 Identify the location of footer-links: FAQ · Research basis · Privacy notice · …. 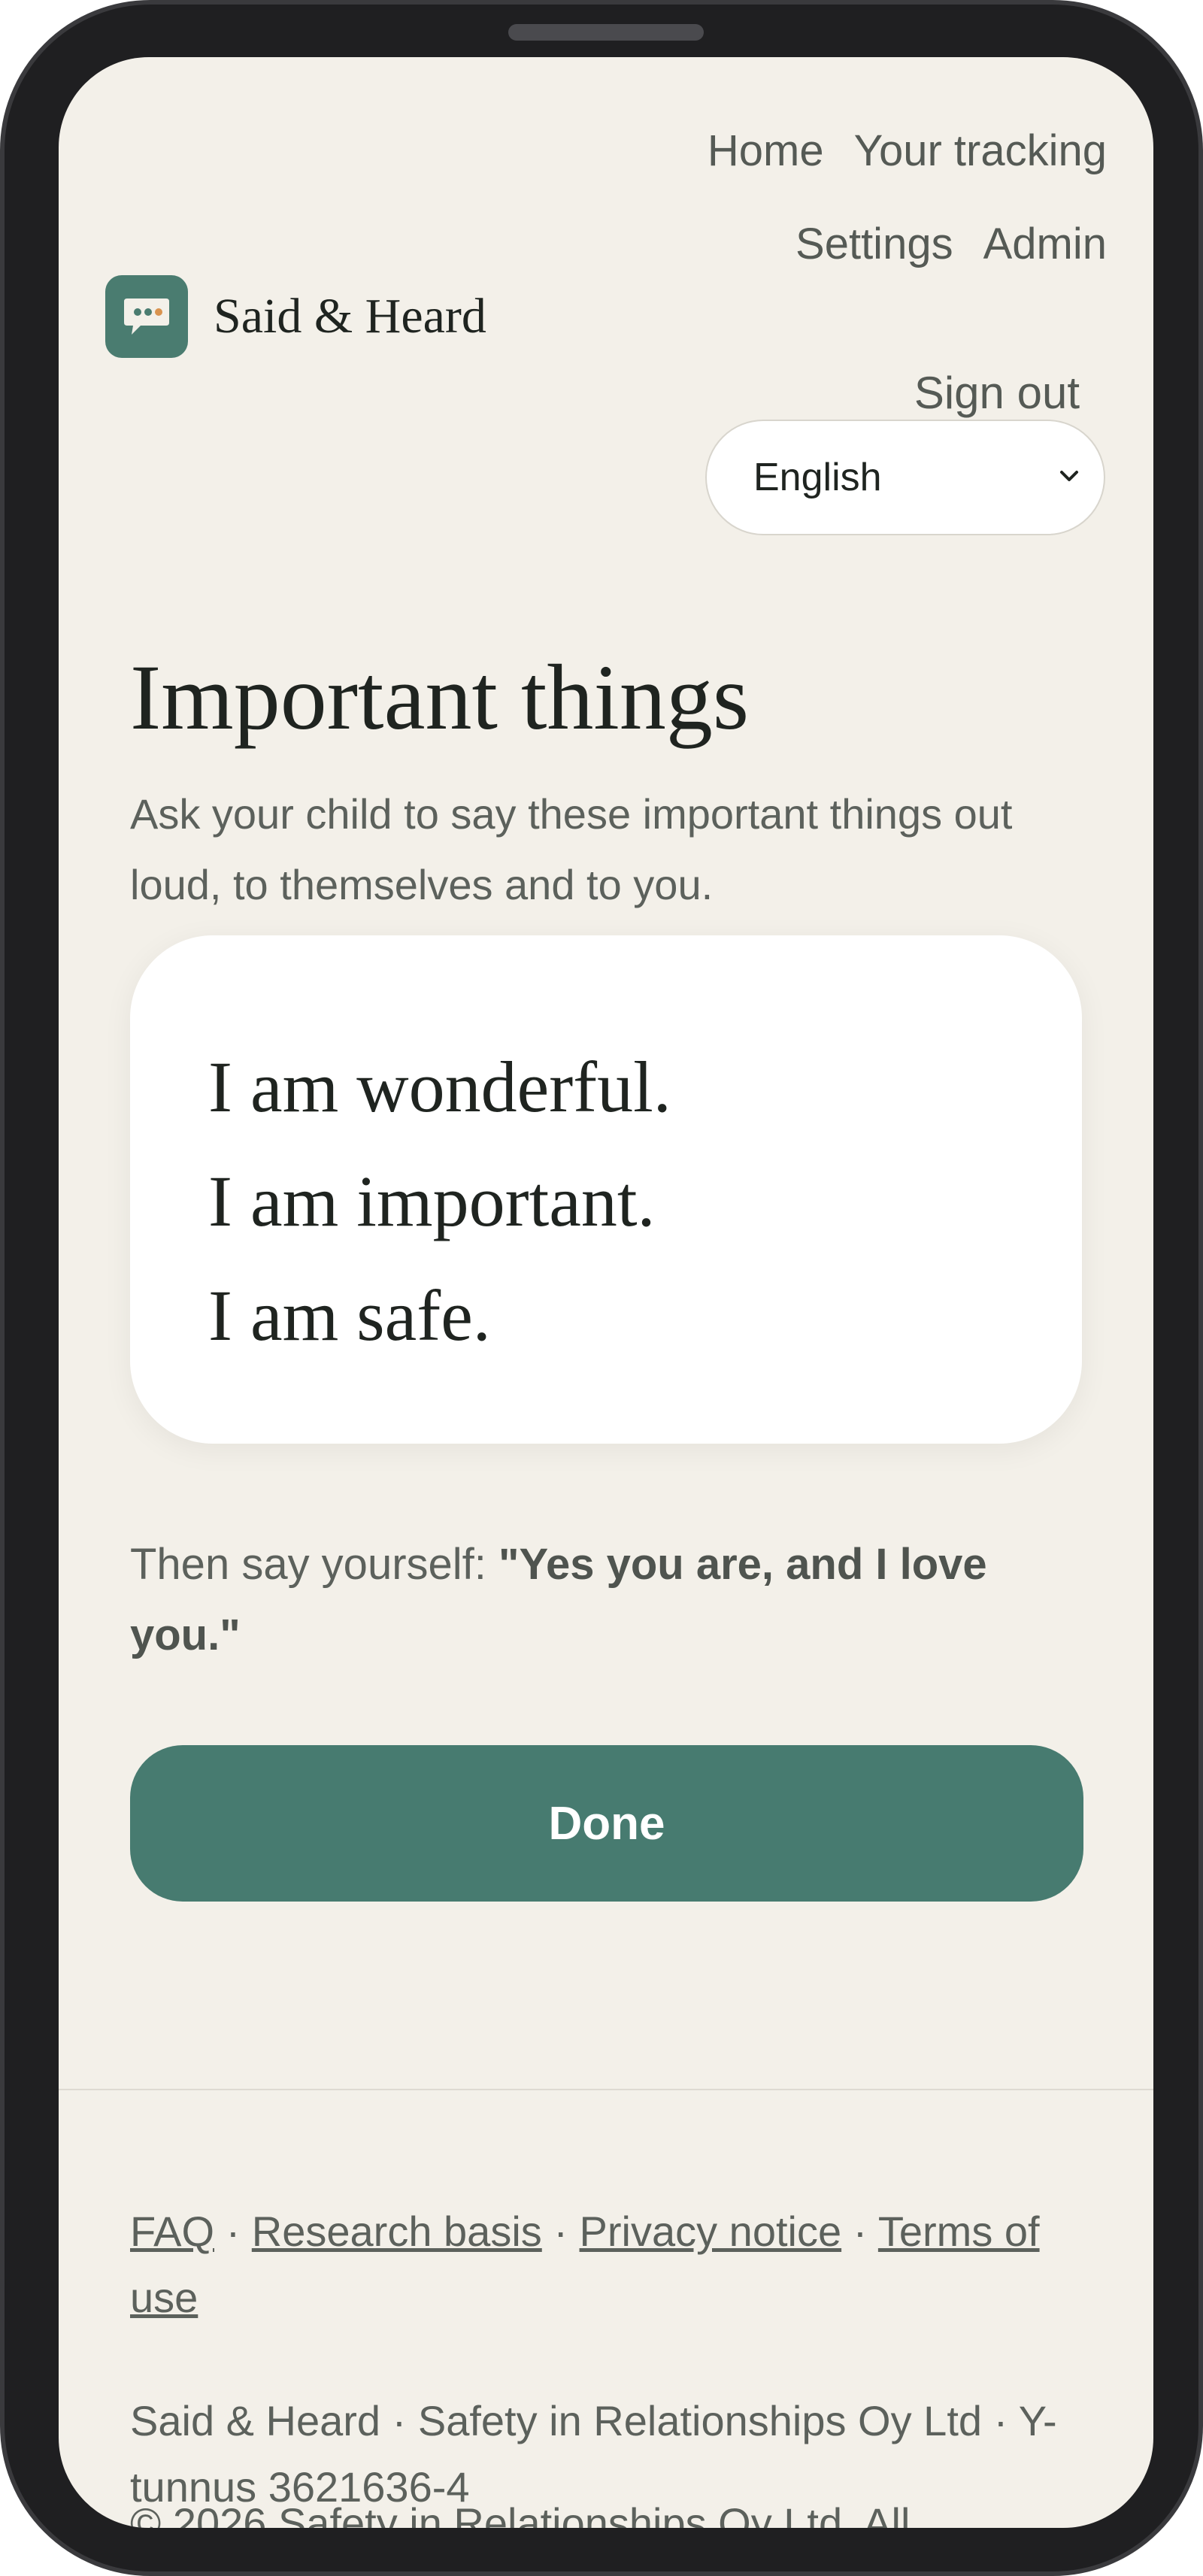
(619, 2265).